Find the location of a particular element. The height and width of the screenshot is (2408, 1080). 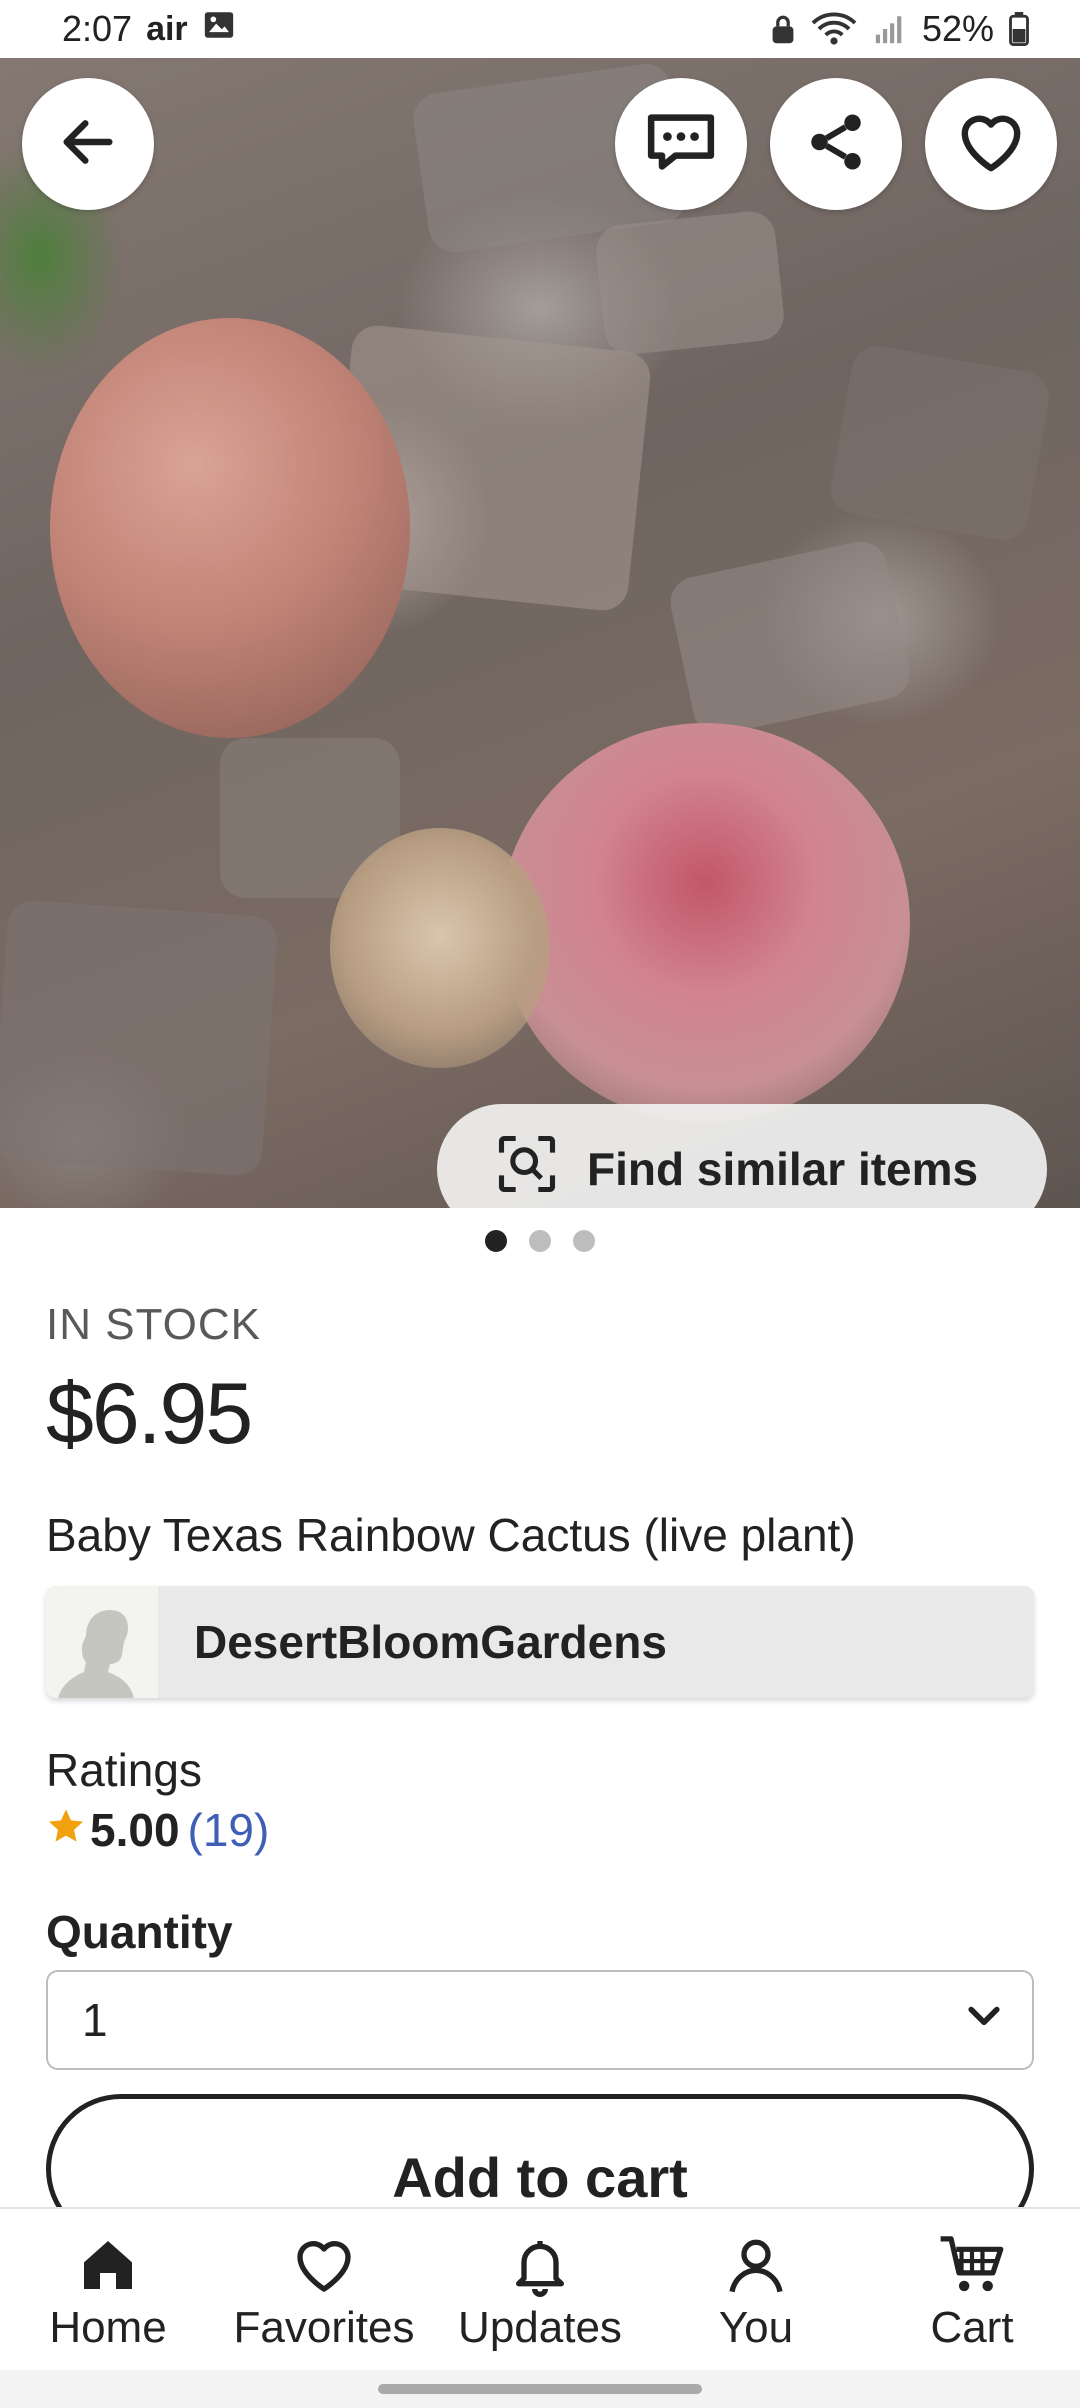

bottom-nav: Home Favorites Updates You Cart is located at coordinates (540, 2288).